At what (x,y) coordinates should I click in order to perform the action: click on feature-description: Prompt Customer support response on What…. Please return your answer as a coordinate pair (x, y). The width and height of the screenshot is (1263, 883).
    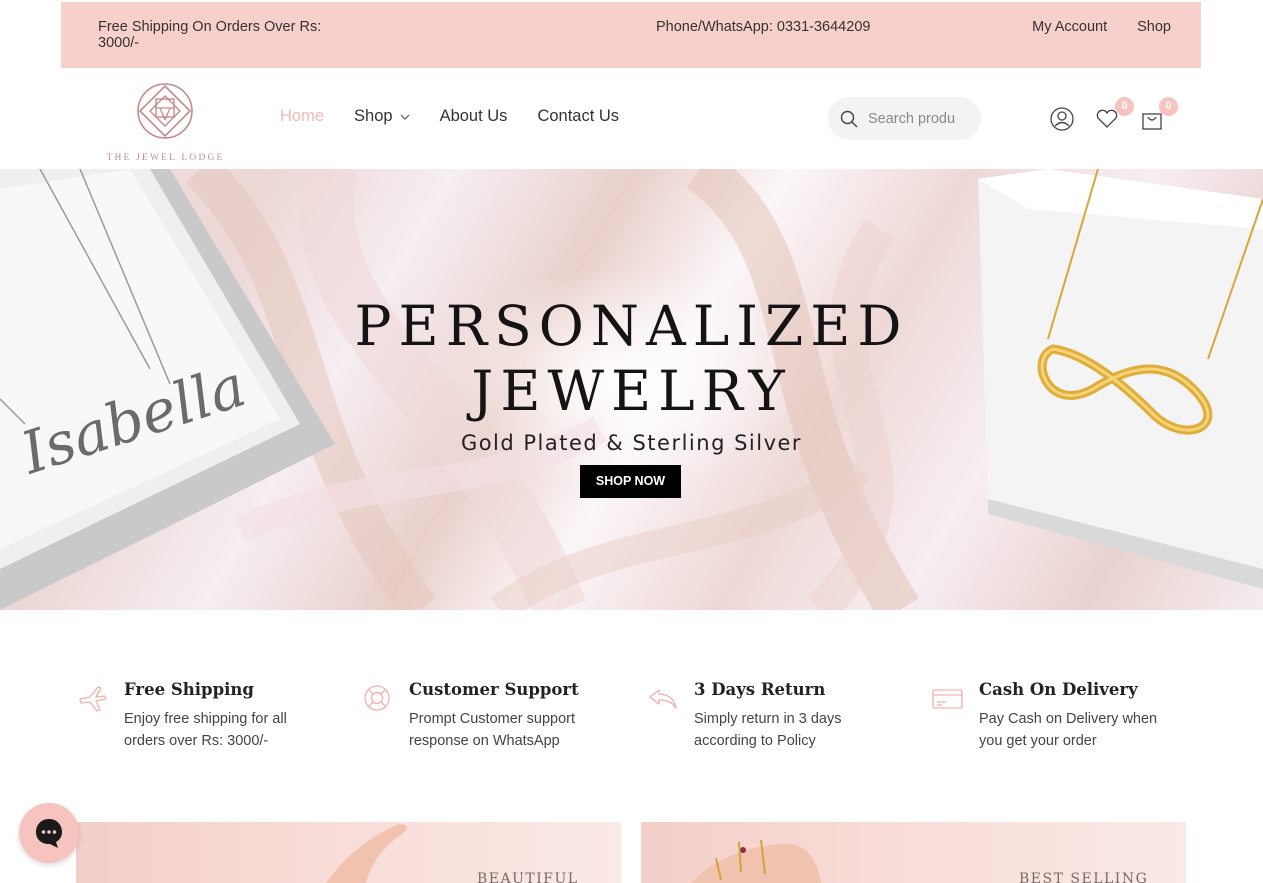
    Looking at the image, I should click on (492, 730).